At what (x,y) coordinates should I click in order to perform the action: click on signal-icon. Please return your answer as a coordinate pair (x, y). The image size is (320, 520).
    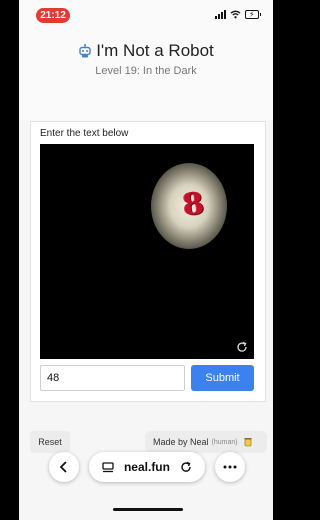
    Looking at the image, I should click on (220, 14).